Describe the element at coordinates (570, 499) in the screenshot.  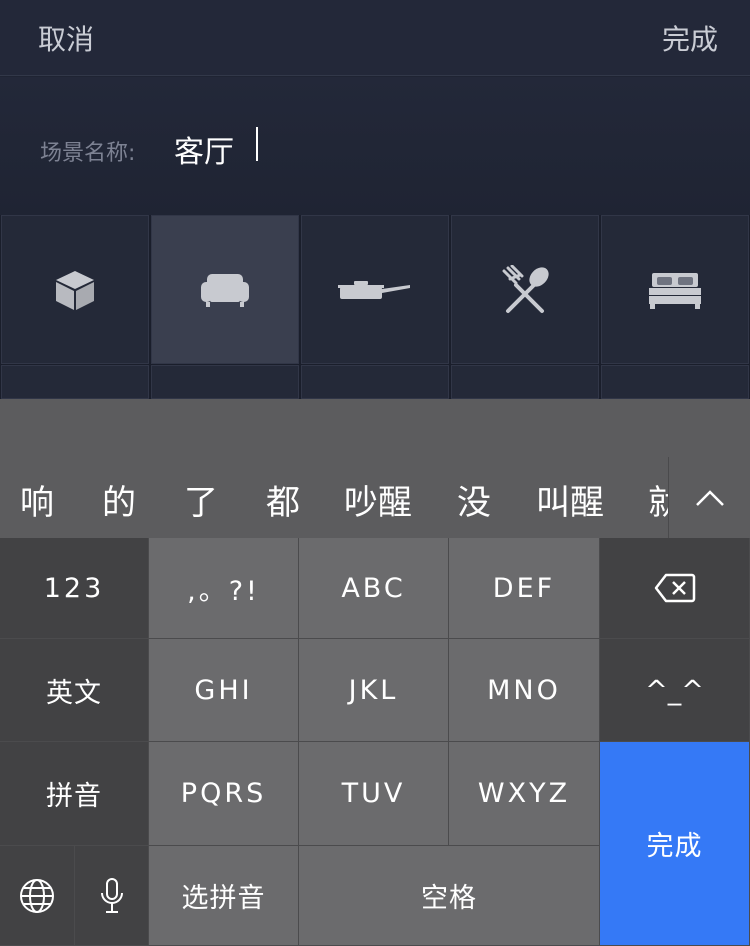
I see `candidate-item: 叫醒` at that location.